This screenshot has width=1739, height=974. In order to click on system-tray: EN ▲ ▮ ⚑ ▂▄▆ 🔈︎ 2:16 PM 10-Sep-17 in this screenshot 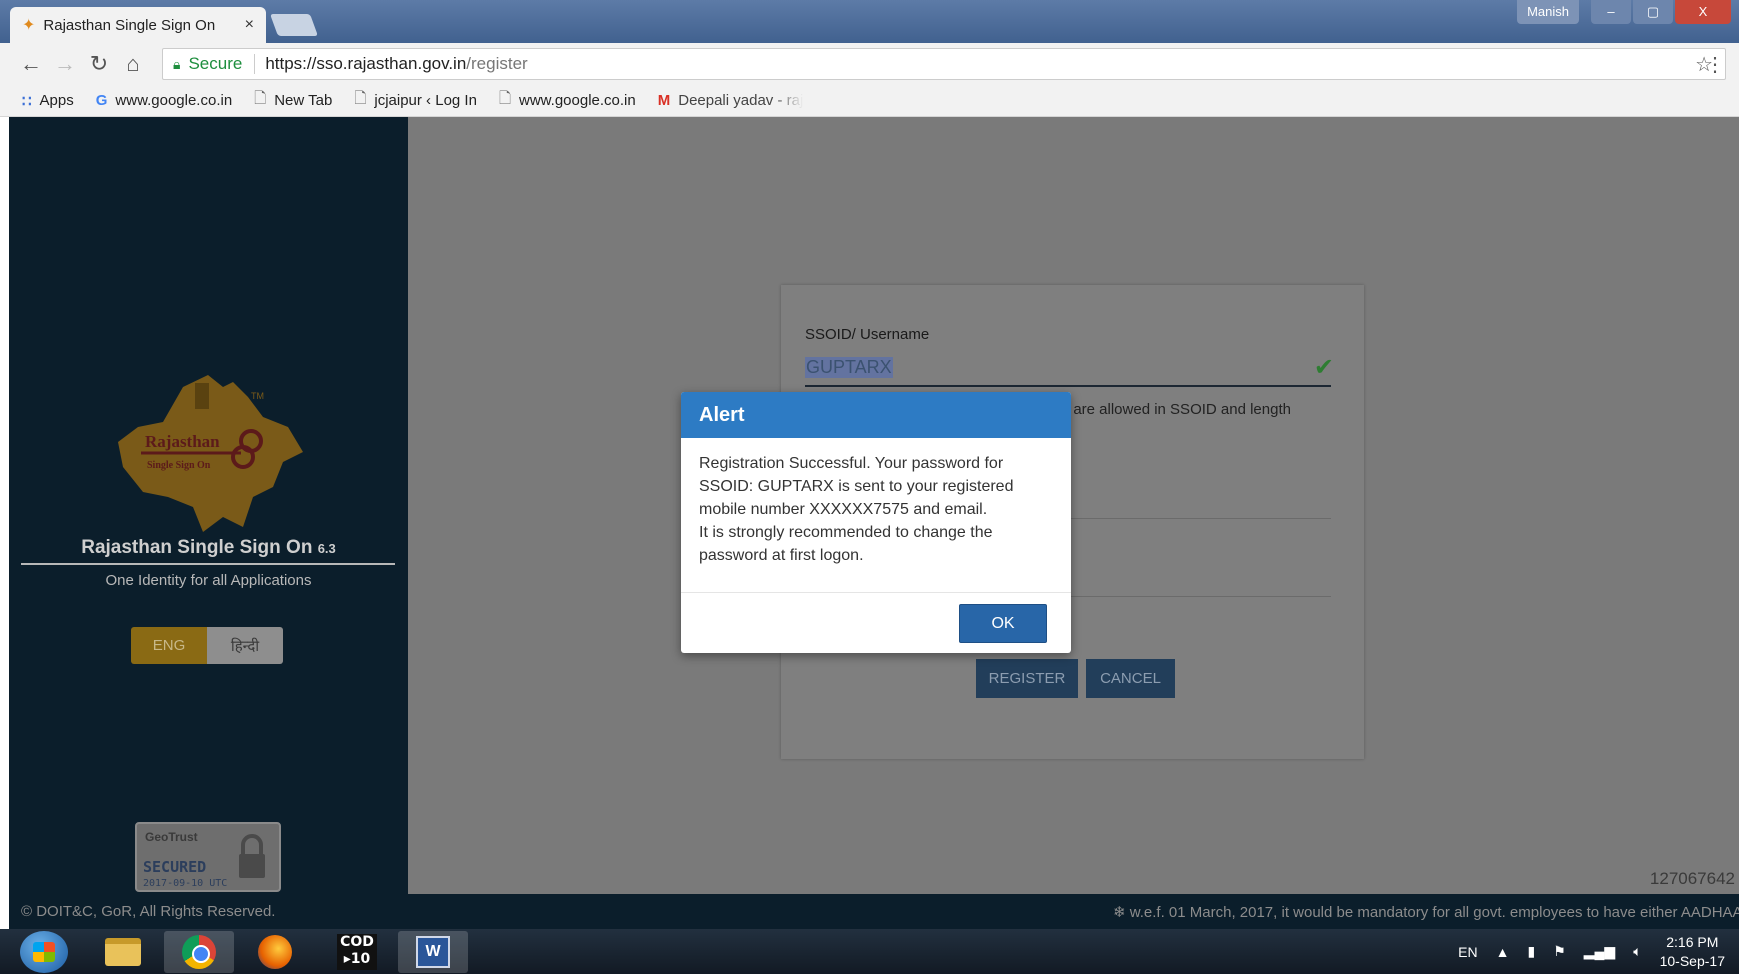, I will do `click(1591, 951)`.